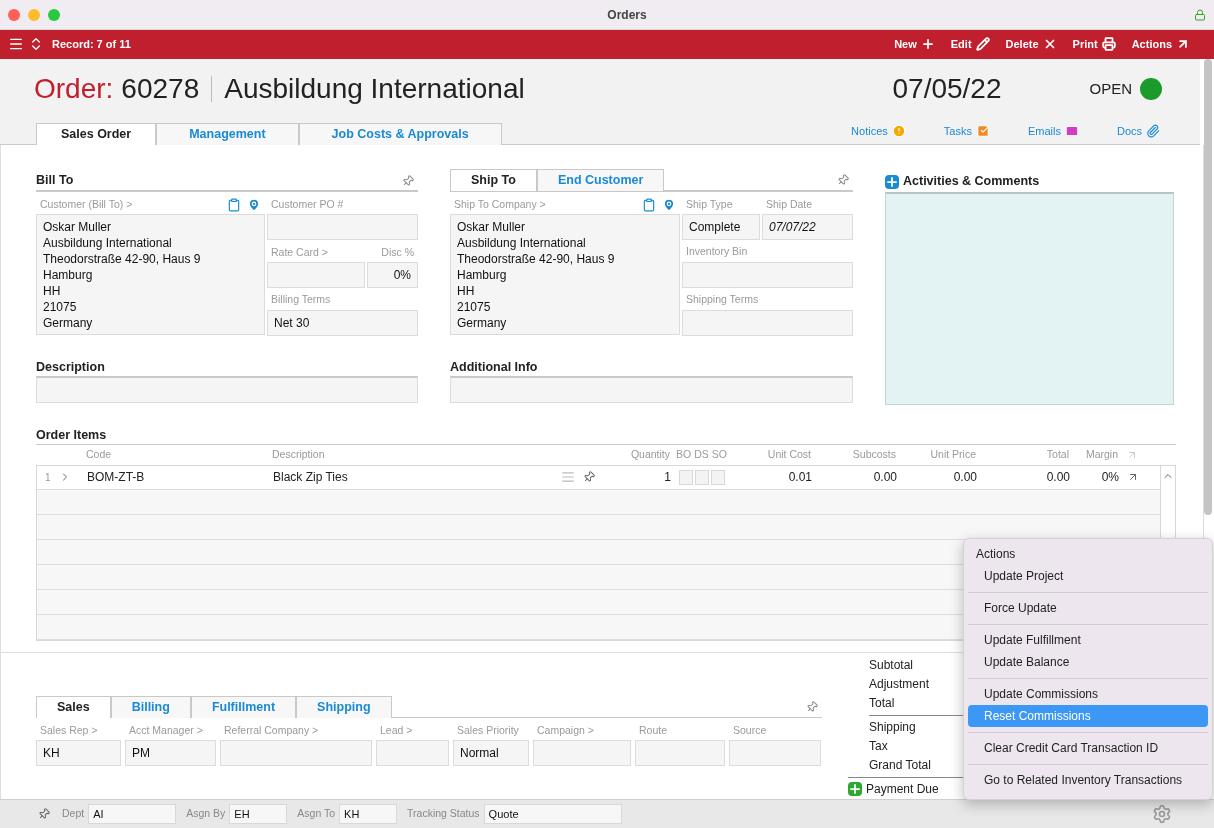 Image resolution: width=1214 pixels, height=828 pixels. I want to click on menu-item: Go to Related Inventory Transactions, so click(1088, 780).